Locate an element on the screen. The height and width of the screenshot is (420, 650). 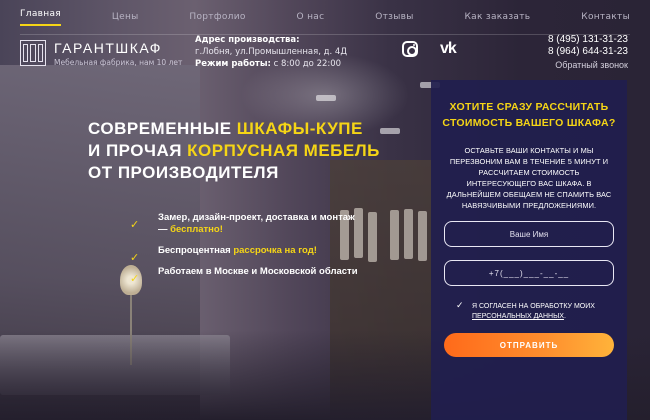
list-item: Работаем в Москве и Московской области is located at coordinates (245, 272).